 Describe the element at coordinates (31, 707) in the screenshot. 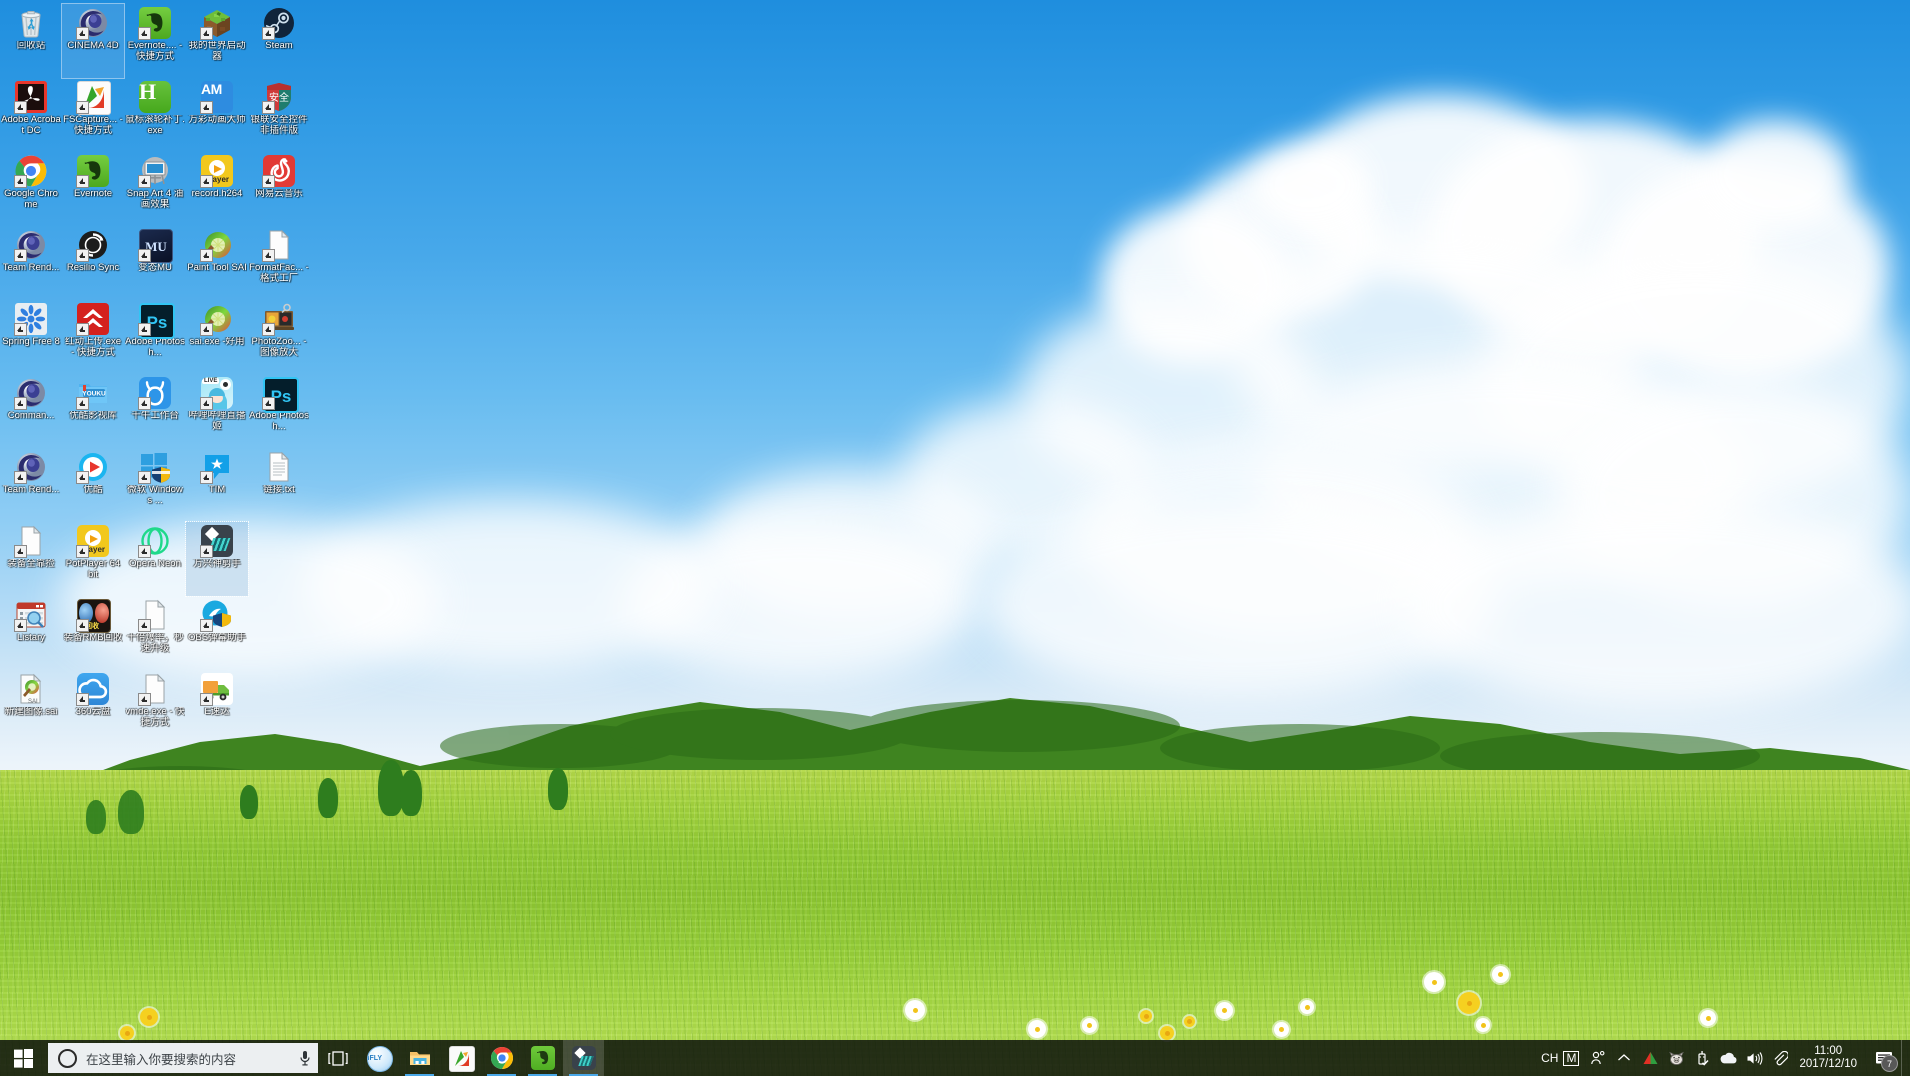

I see `desktop-icon: SAI 新建图像.sai` at that location.